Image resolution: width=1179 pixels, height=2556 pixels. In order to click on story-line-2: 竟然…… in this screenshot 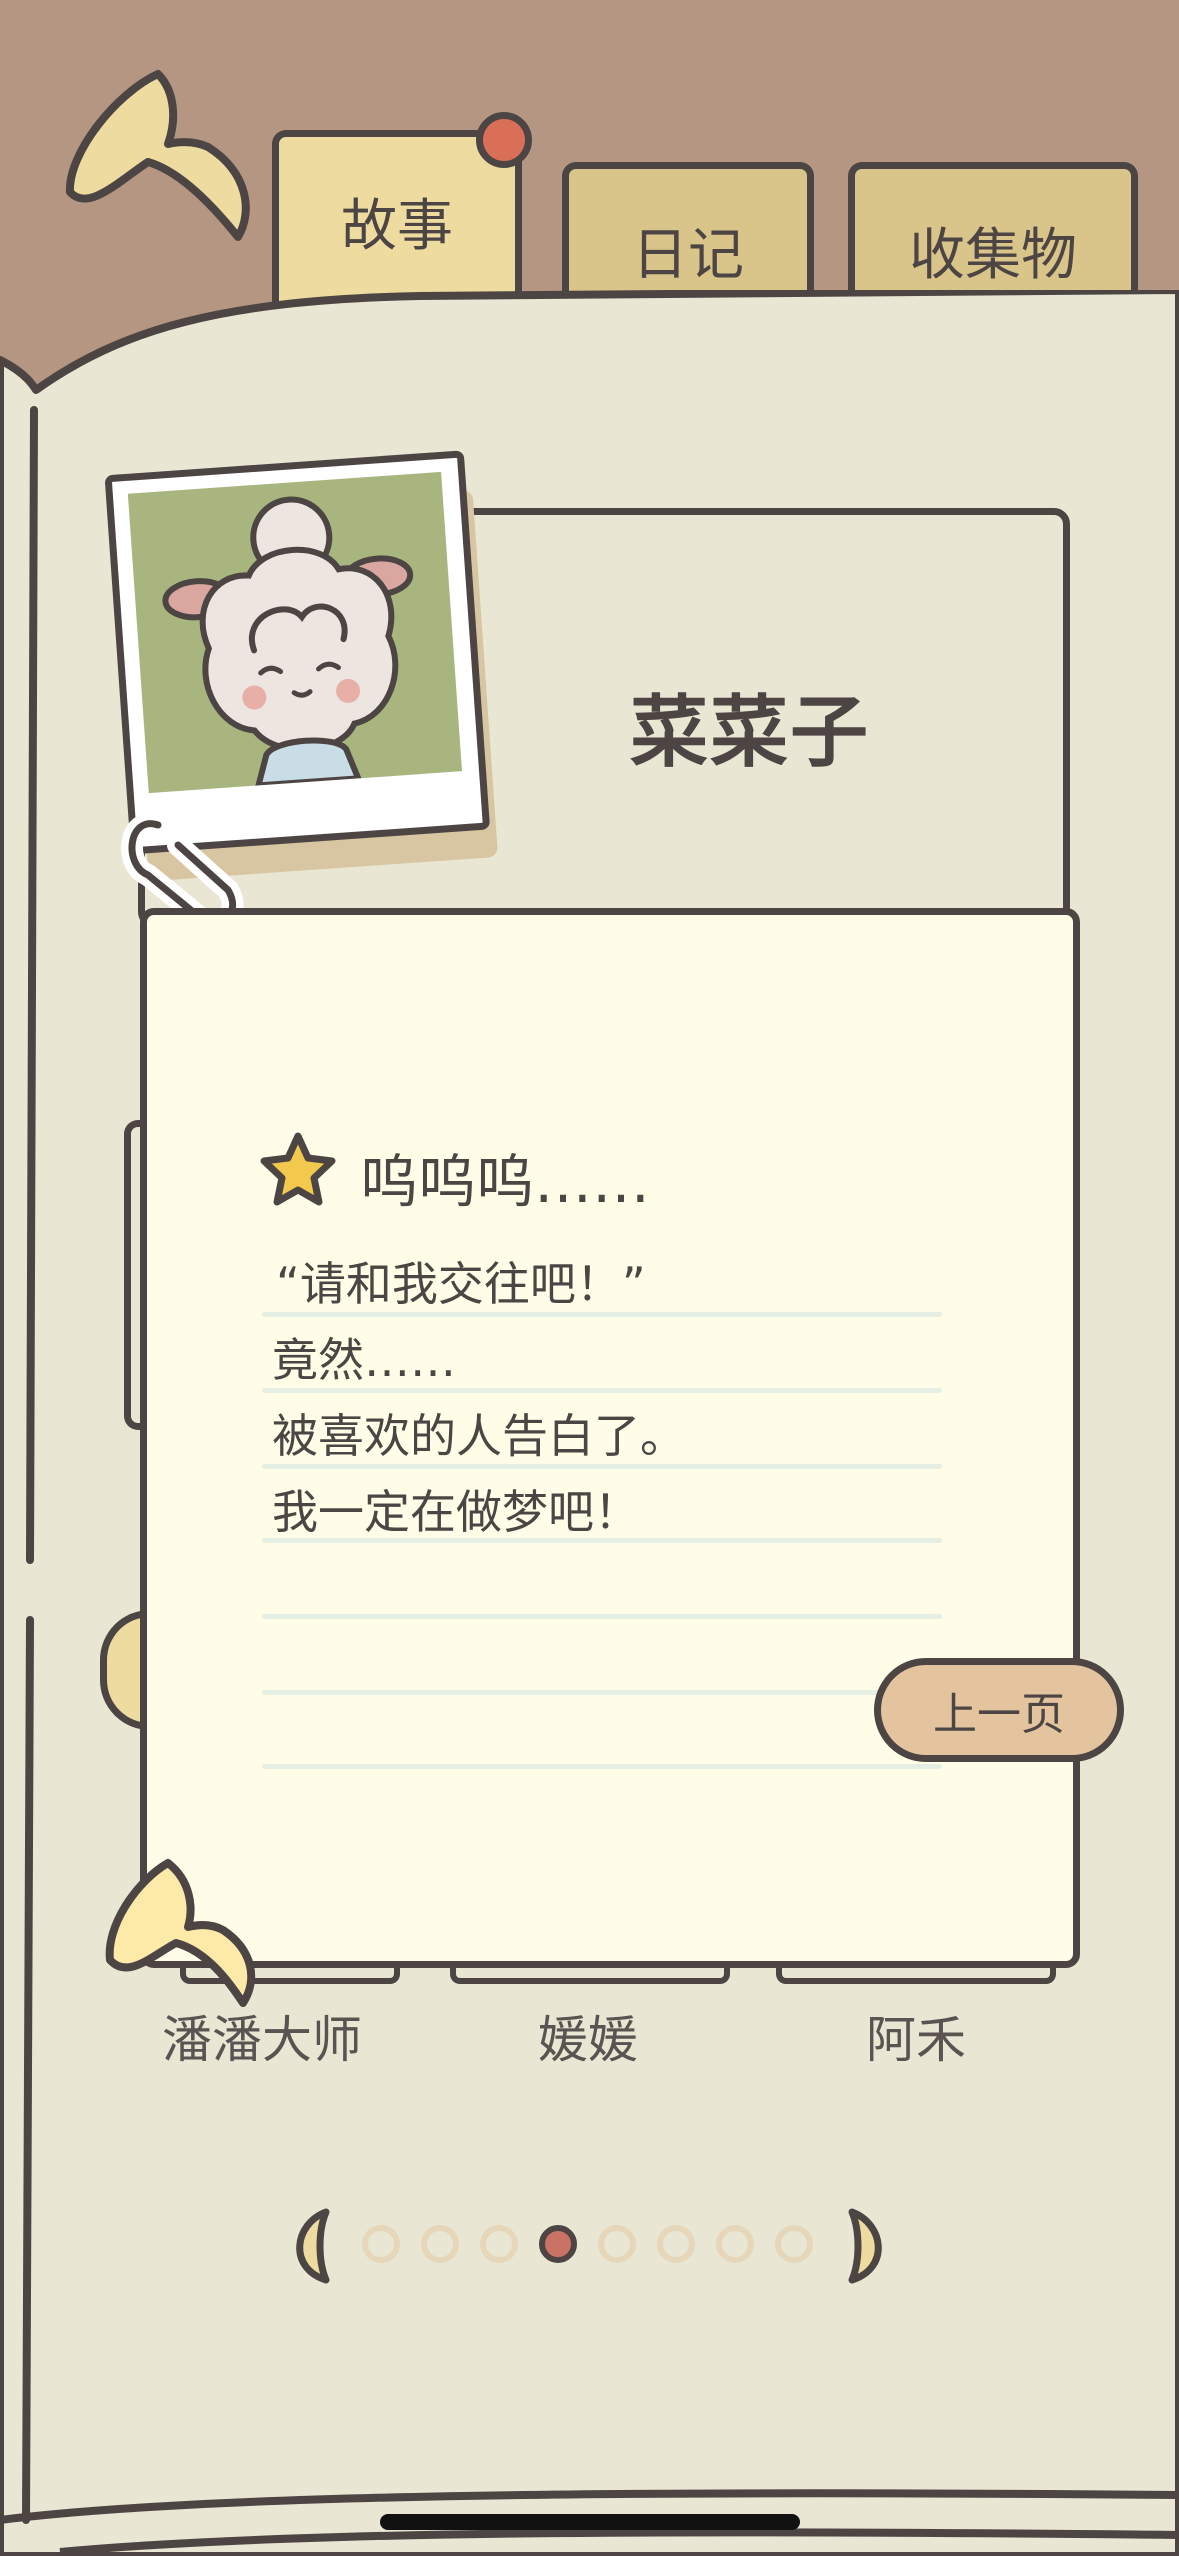, I will do `click(364, 1360)`.